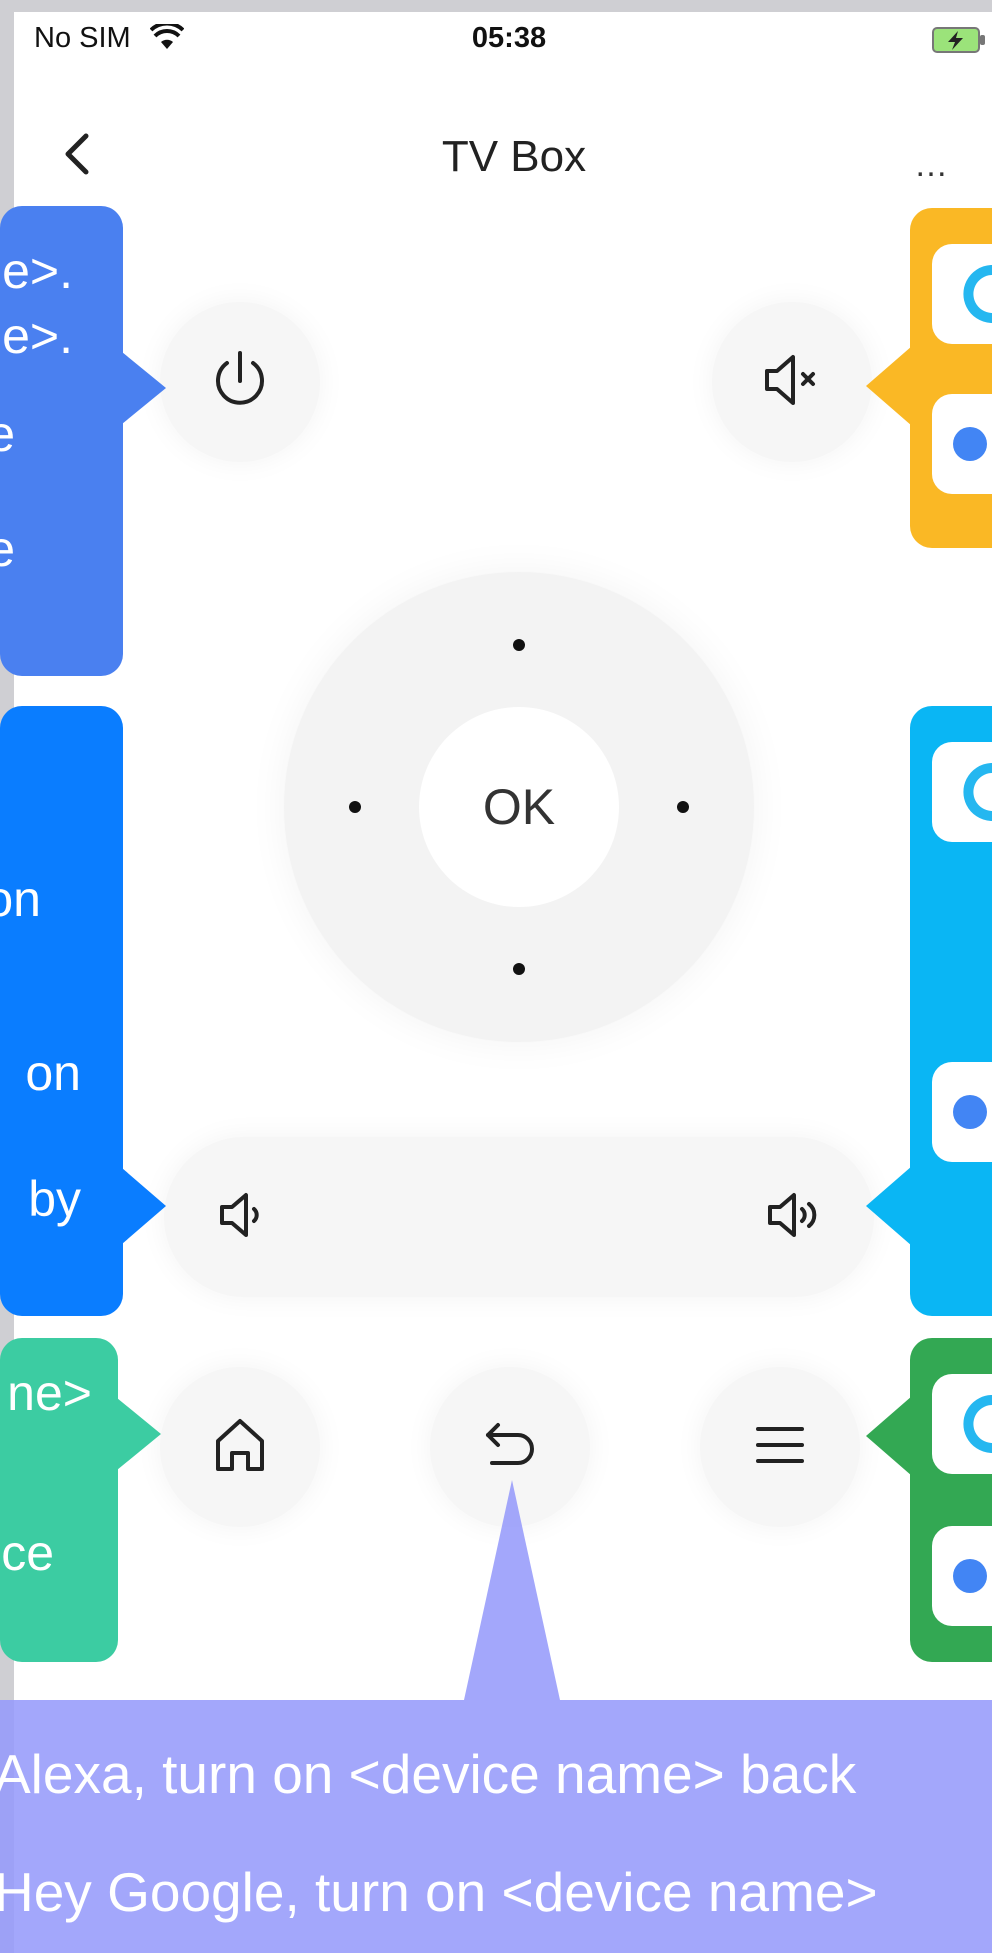  I want to click on back-icon, so click(510, 1447).